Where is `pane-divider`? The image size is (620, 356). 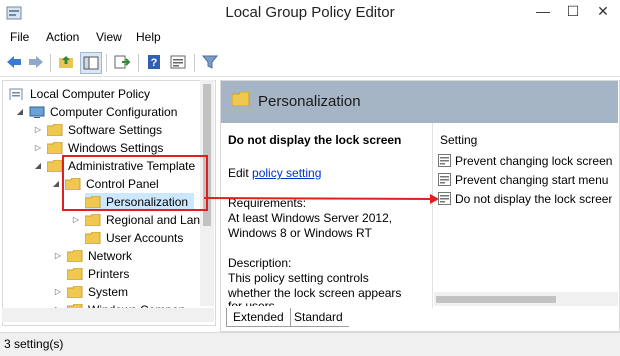
pane-divider is located at coordinates (432, 215).